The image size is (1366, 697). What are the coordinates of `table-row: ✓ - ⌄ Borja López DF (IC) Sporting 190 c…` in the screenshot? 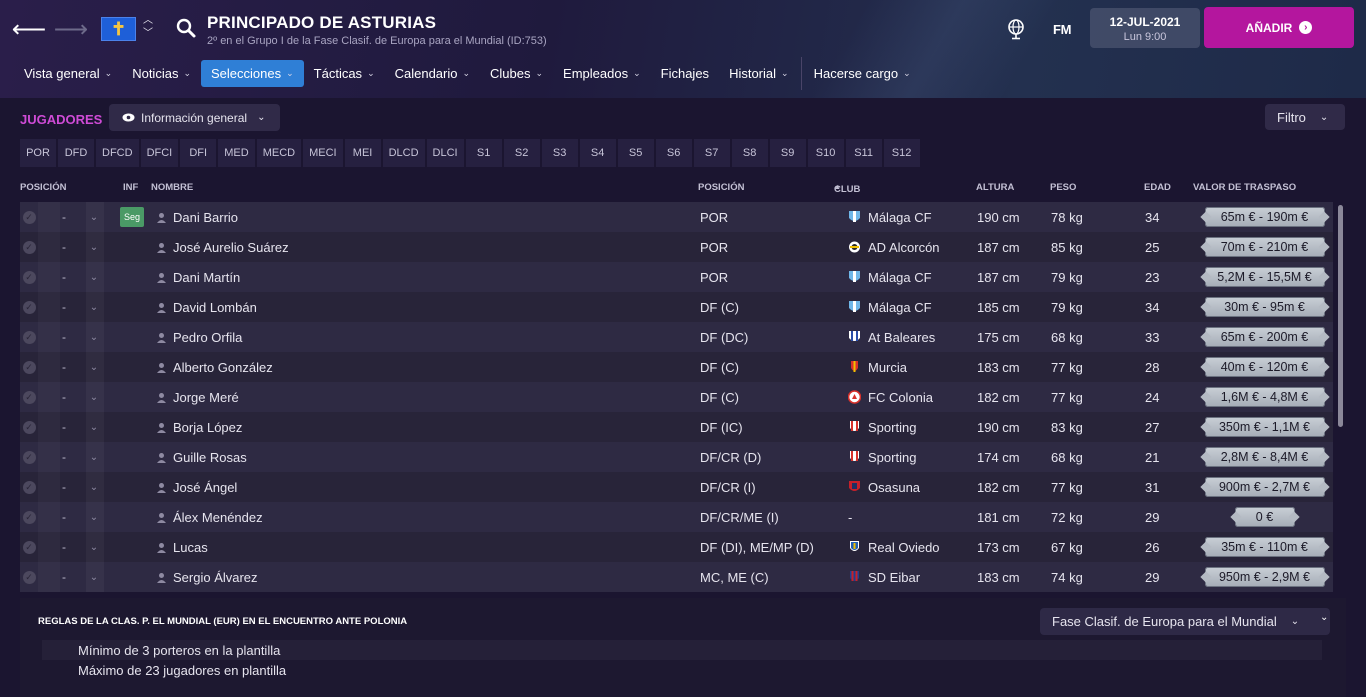 It's located at (676, 427).